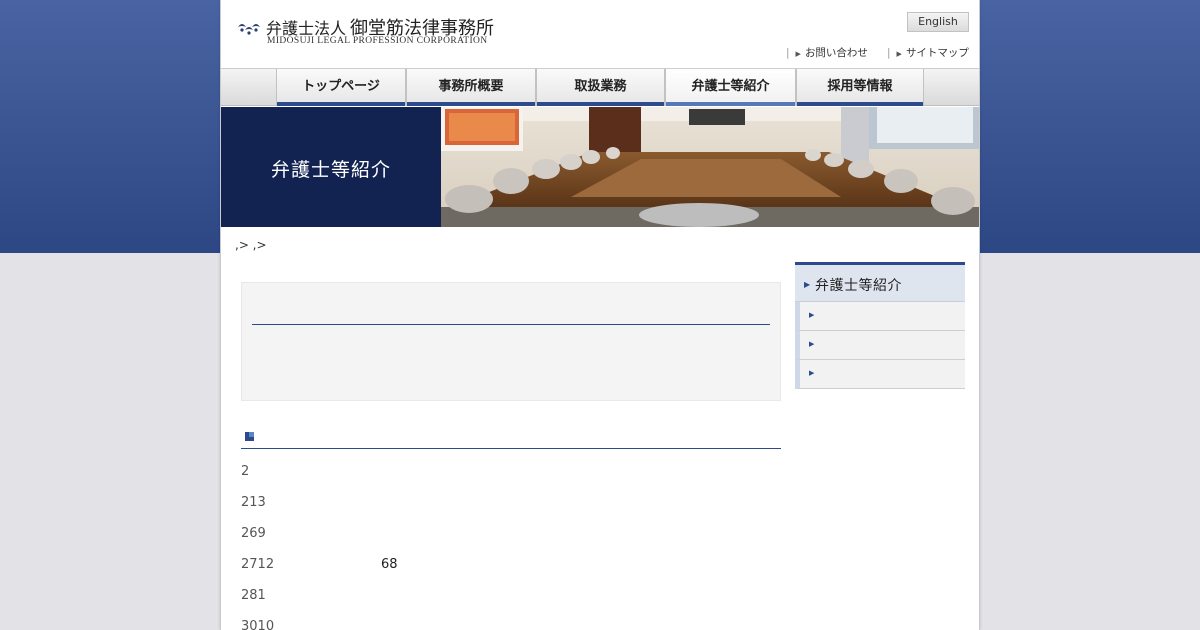 The image size is (1200, 630). What do you see at coordinates (730, 87) in the screenshot?
I see `nav-item-lawyers: 弁護士等紹介` at bounding box center [730, 87].